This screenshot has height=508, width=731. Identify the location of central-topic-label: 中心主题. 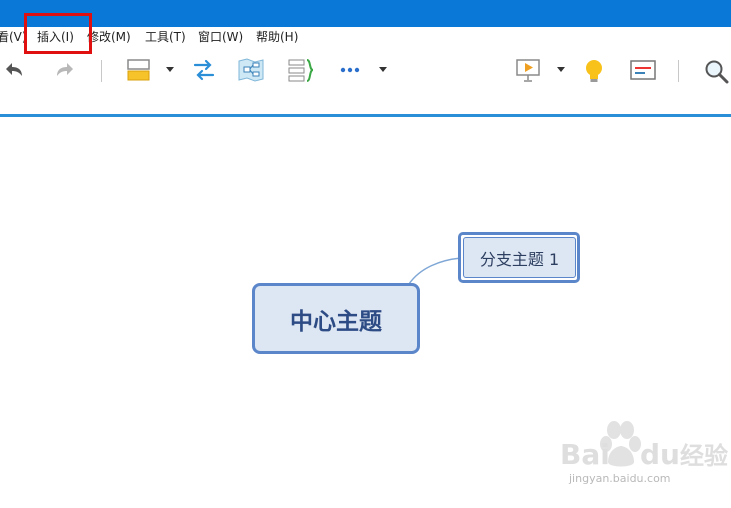
(336, 321).